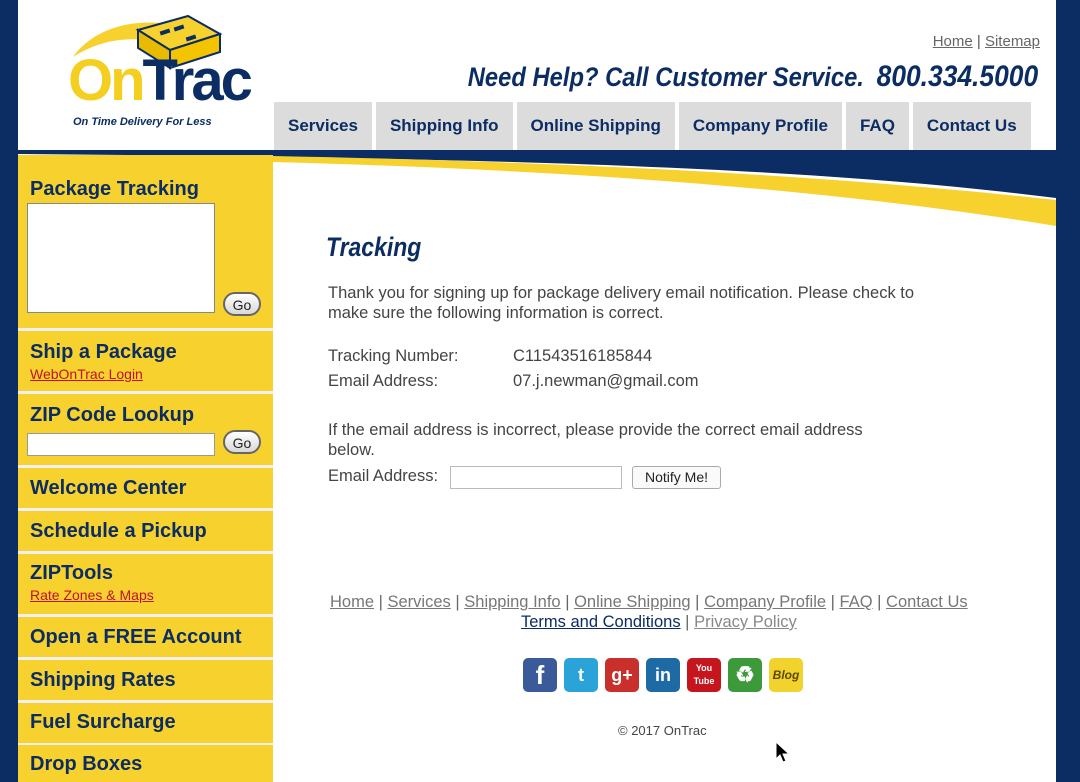  What do you see at coordinates (444, 126) in the screenshot?
I see `nav-shipping-info: Shipping Info` at bounding box center [444, 126].